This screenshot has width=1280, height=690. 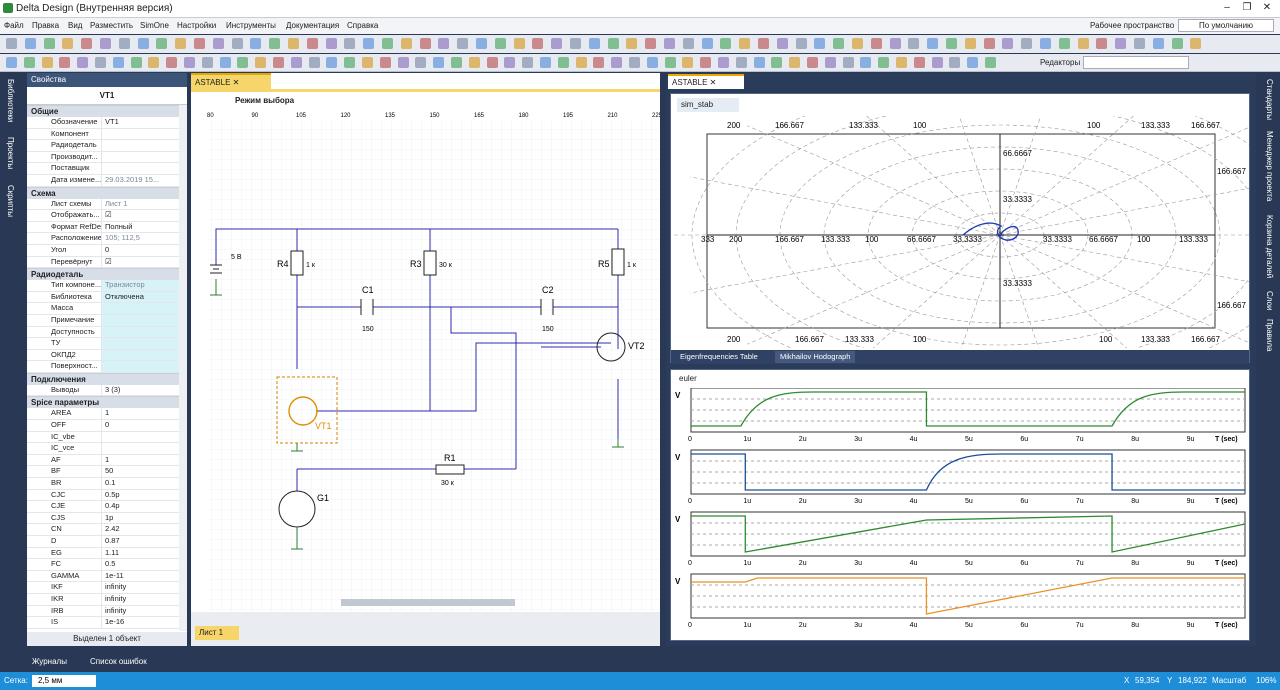 What do you see at coordinates (107, 623) in the screenshot?
I see `property-row: IS 1e-16` at bounding box center [107, 623].